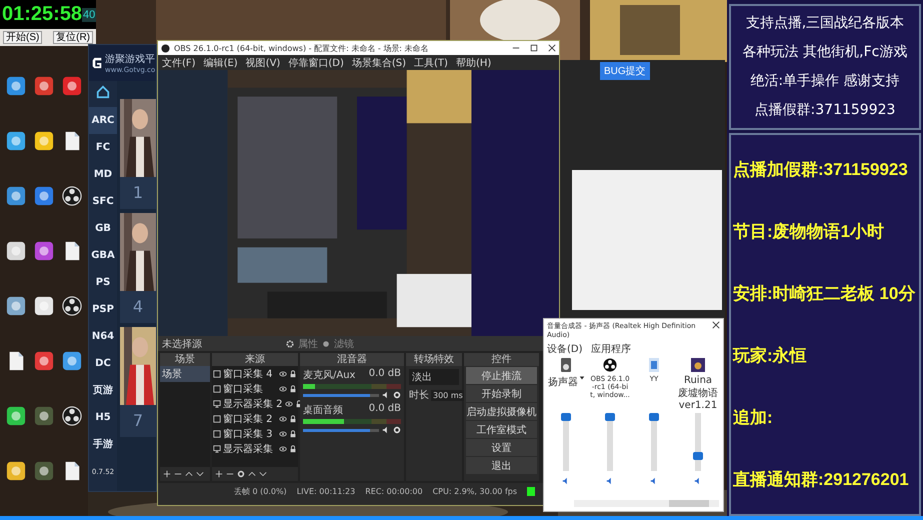  Describe the element at coordinates (250, 433) in the screenshot. I see `source-item: 窗口采集 3` at that location.